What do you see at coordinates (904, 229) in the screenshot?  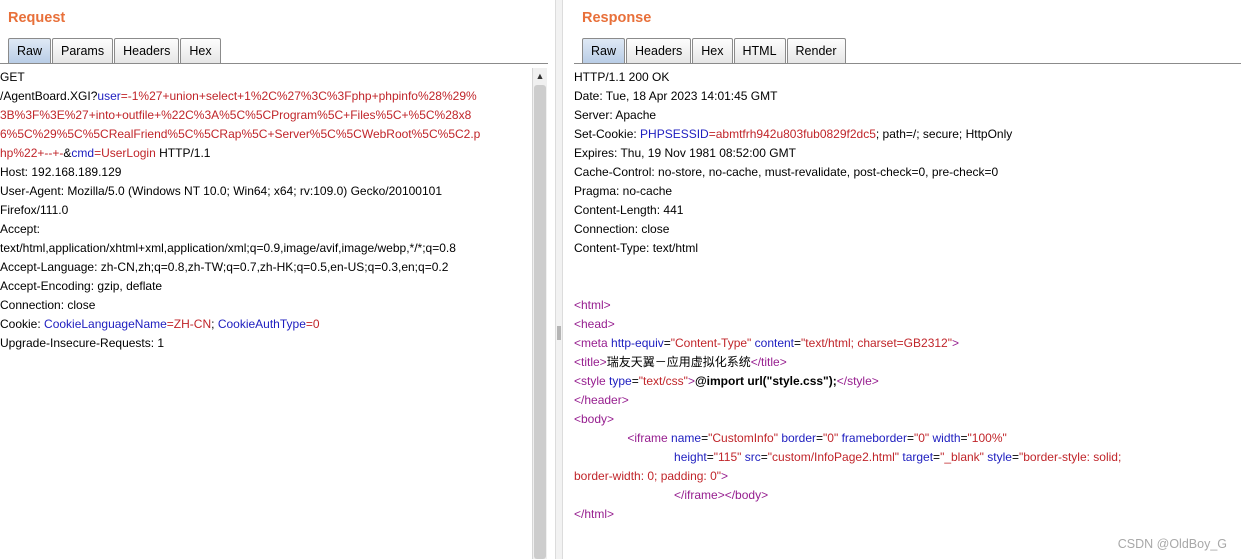 I see `response-line: Connection: close` at bounding box center [904, 229].